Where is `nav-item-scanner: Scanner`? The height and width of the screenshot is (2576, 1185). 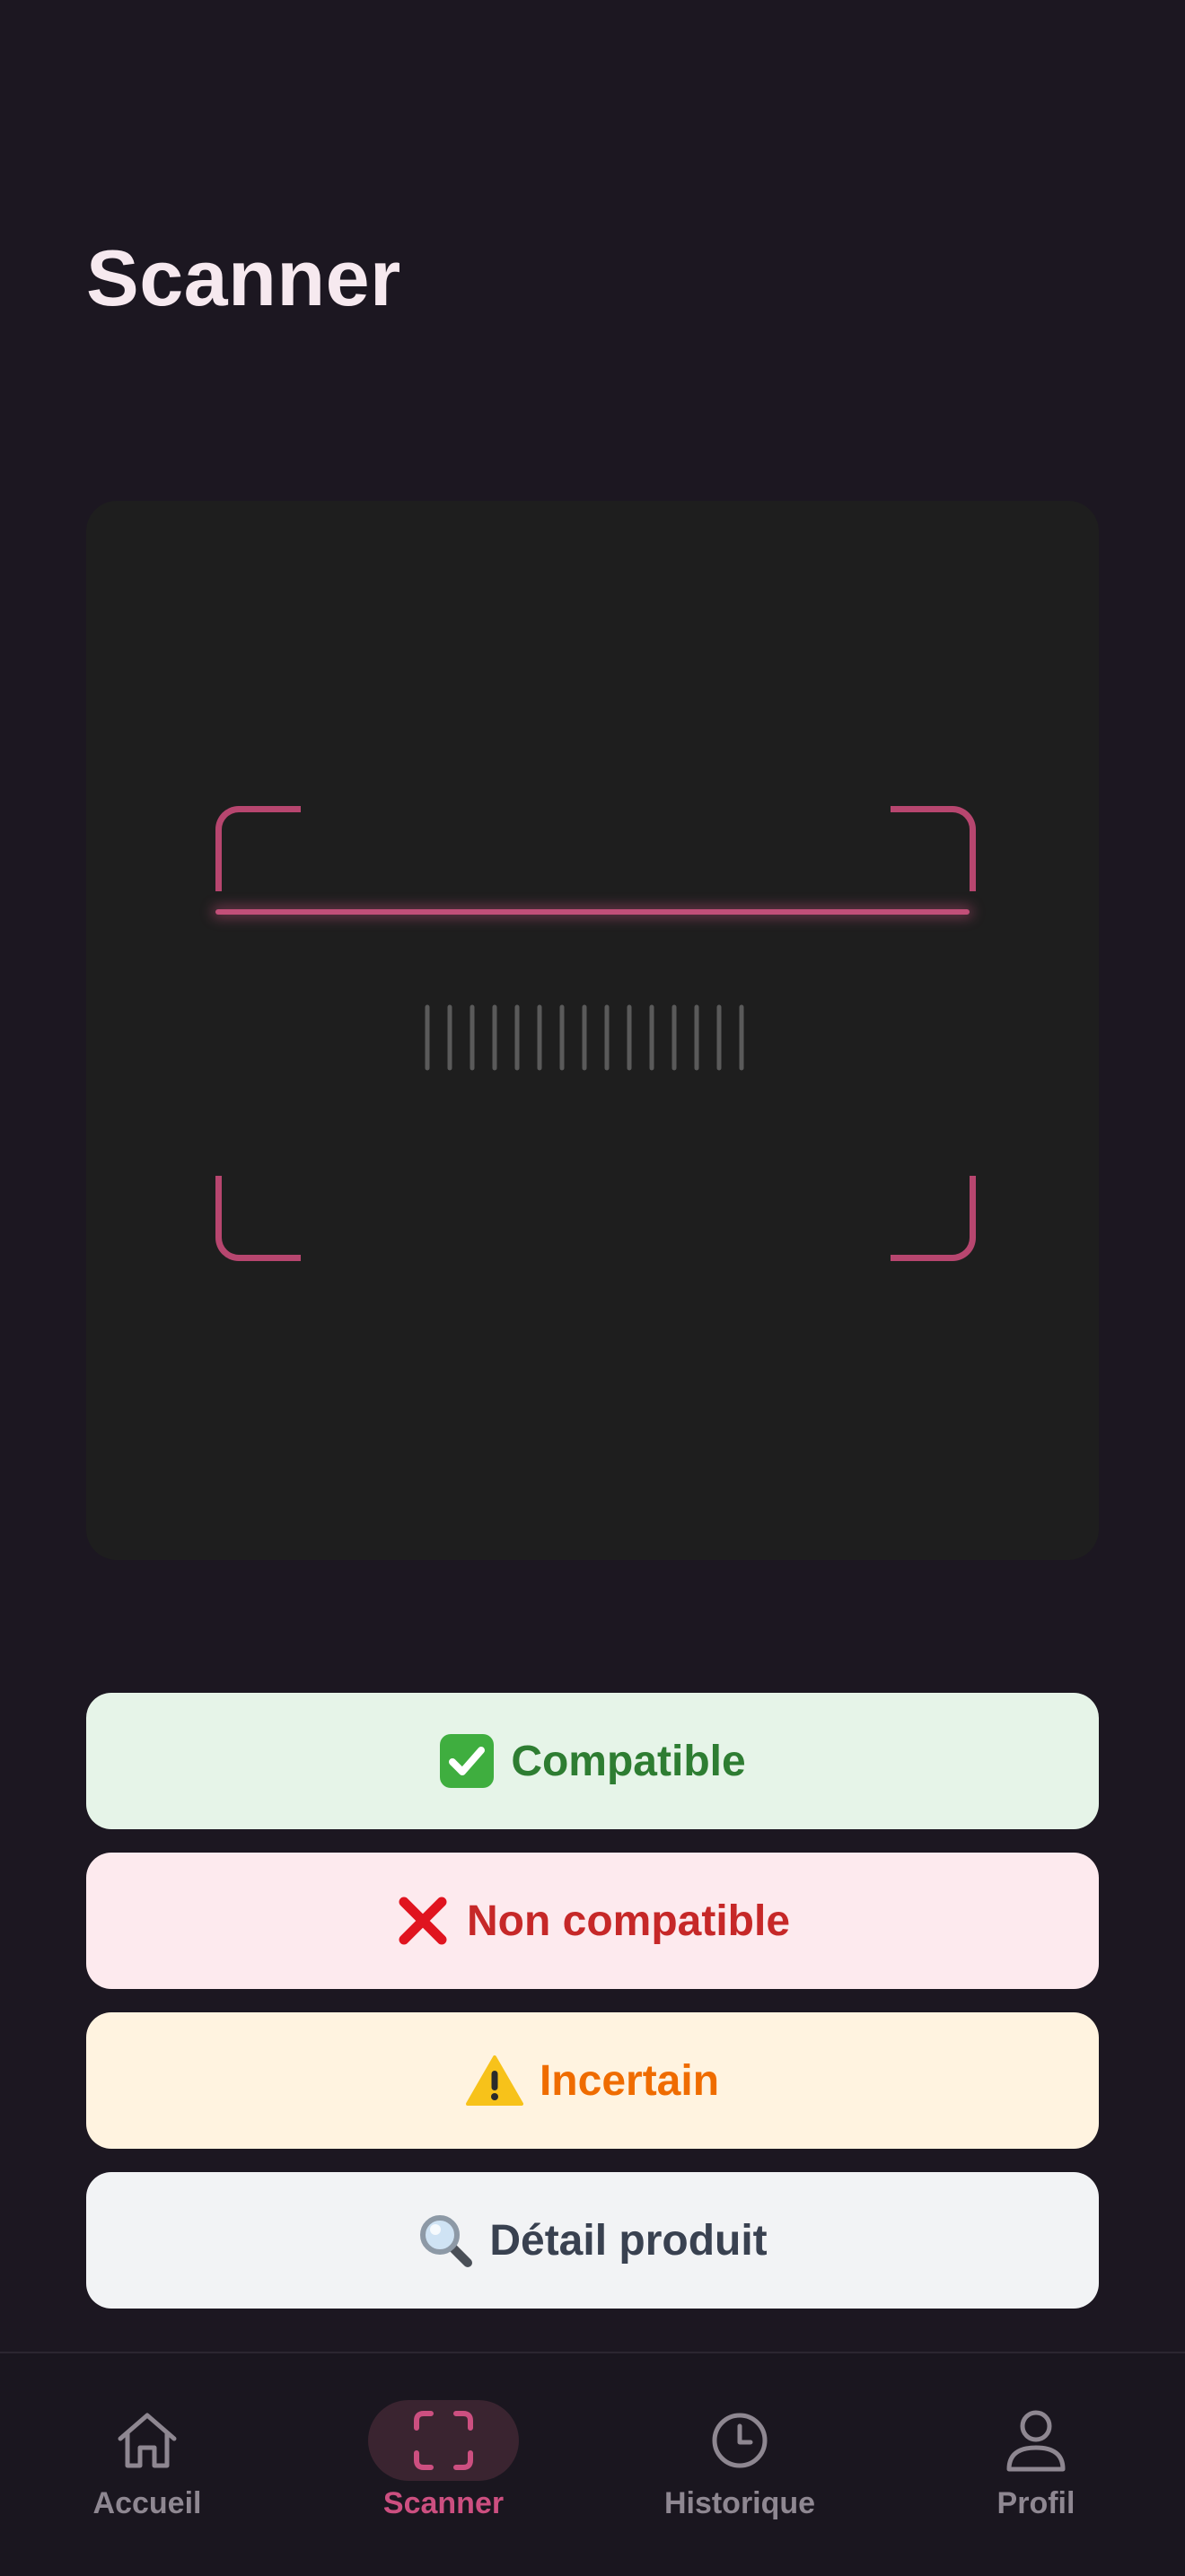 nav-item-scanner: Scanner is located at coordinates (443, 2452).